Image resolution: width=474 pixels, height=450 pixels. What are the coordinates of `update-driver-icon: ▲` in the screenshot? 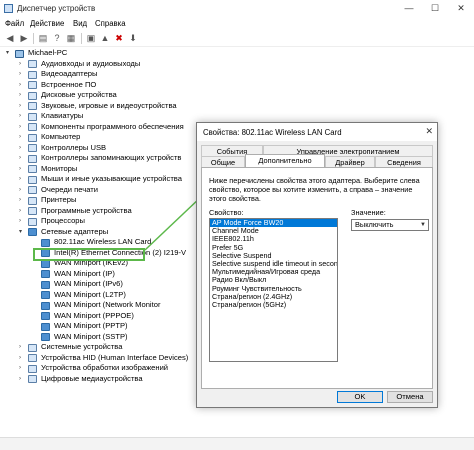 It's located at (105, 38).